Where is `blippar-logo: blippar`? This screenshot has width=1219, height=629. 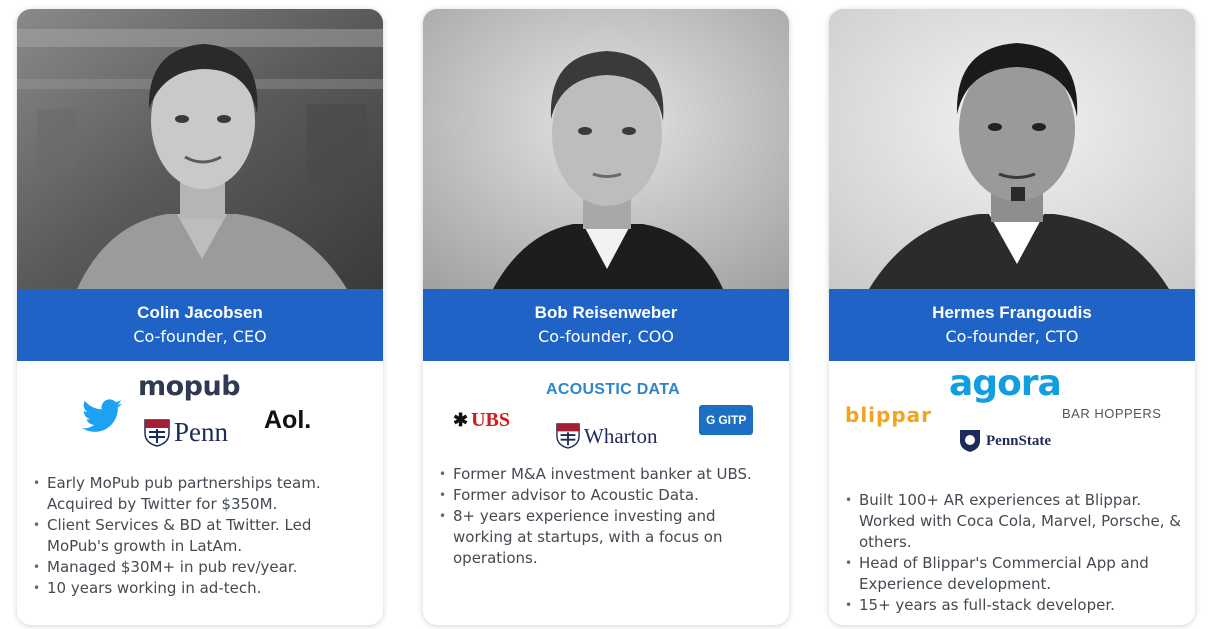 blippar-logo: blippar is located at coordinates (889, 415).